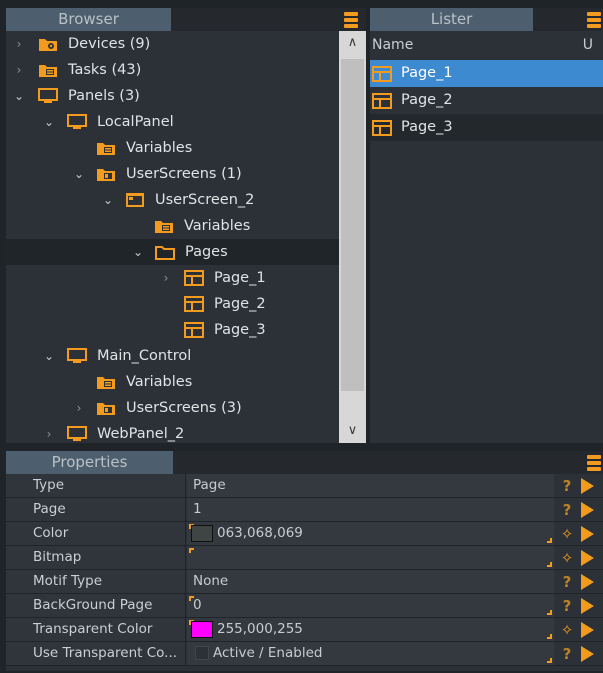  Describe the element at coordinates (165, 253) in the screenshot. I see `folder-open-icon` at that location.